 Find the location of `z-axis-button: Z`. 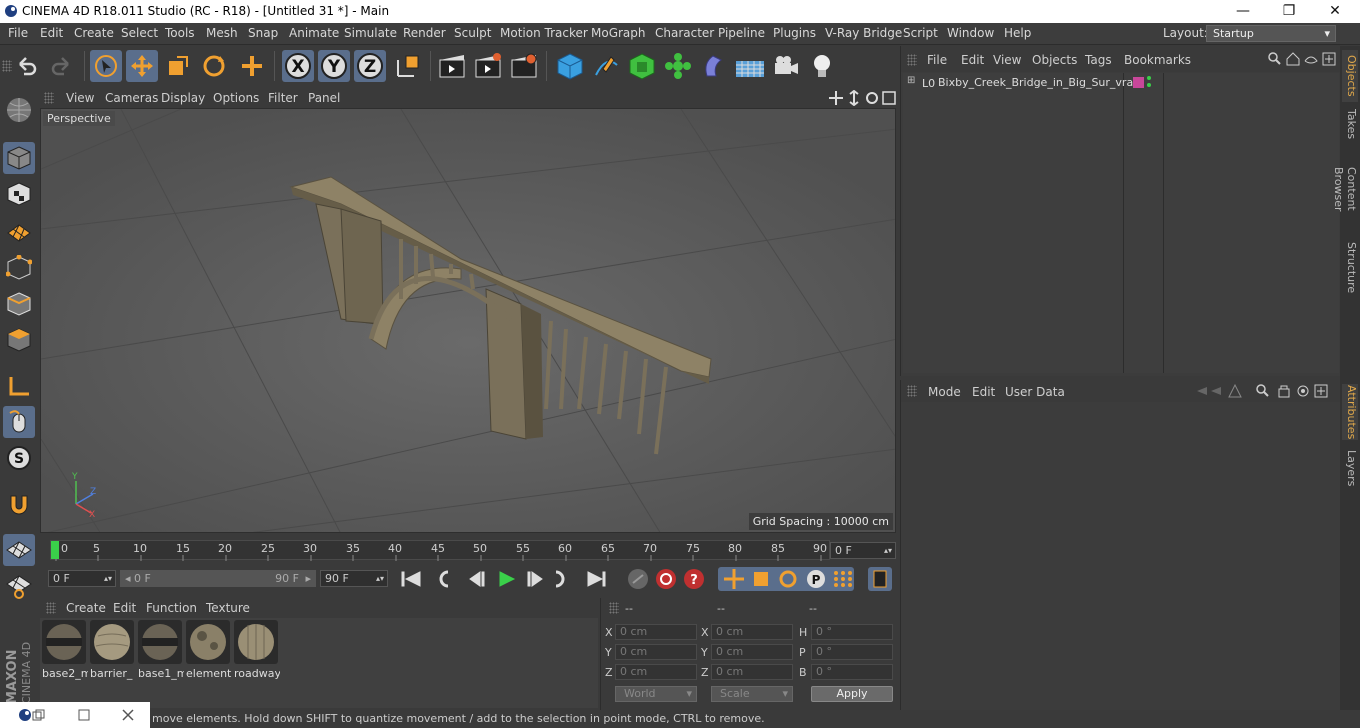

z-axis-button: Z is located at coordinates (370, 66).